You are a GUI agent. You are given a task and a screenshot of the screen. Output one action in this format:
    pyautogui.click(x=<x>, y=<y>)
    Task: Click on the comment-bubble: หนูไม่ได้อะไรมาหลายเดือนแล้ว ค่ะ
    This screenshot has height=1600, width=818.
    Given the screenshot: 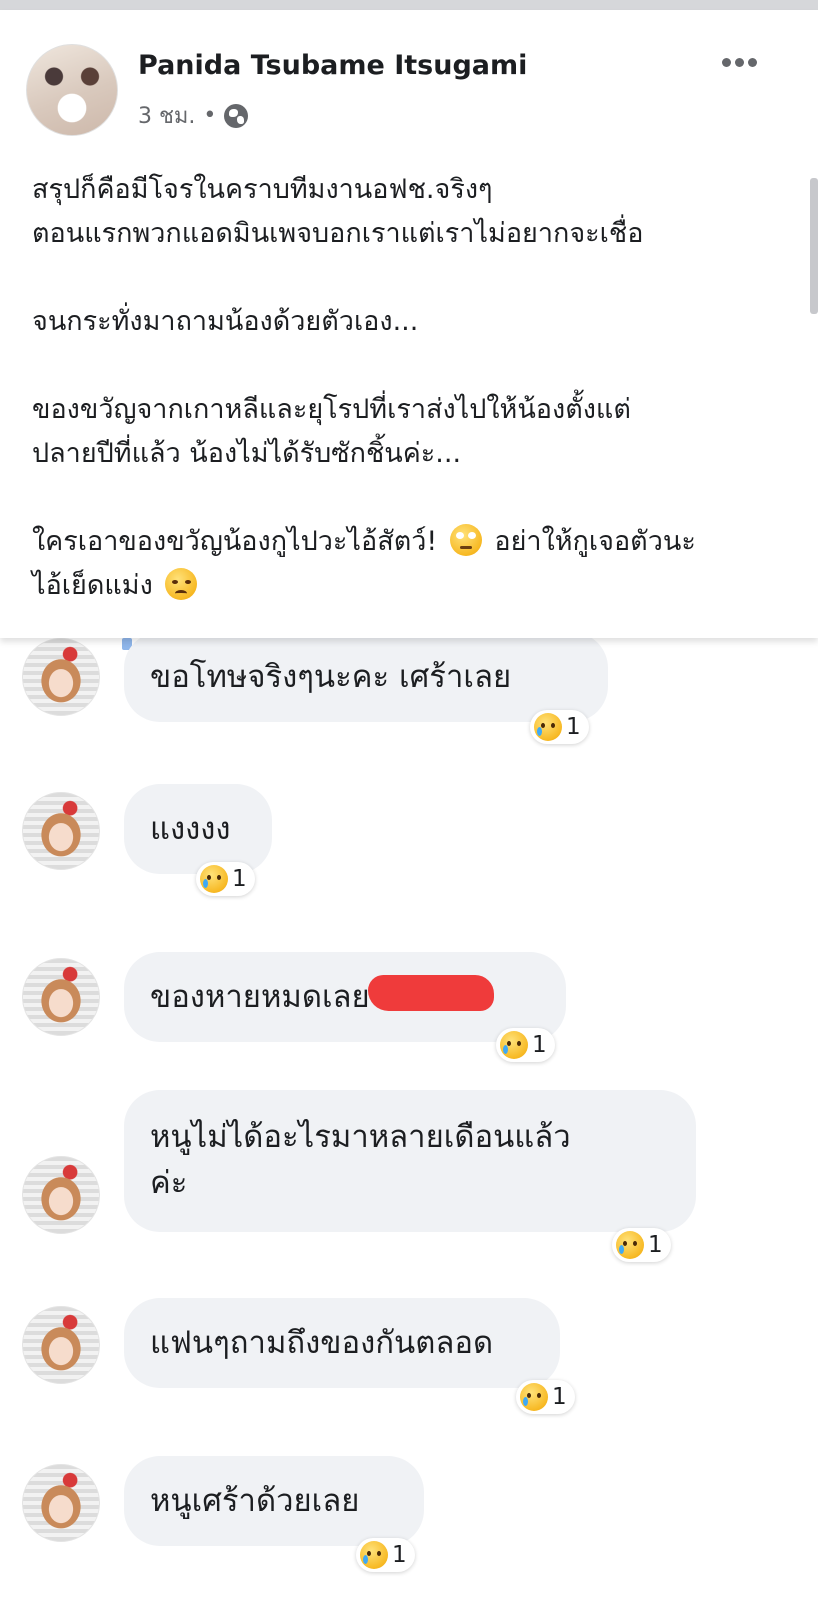 What is the action you would take?
    pyautogui.click(x=410, y=1161)
    